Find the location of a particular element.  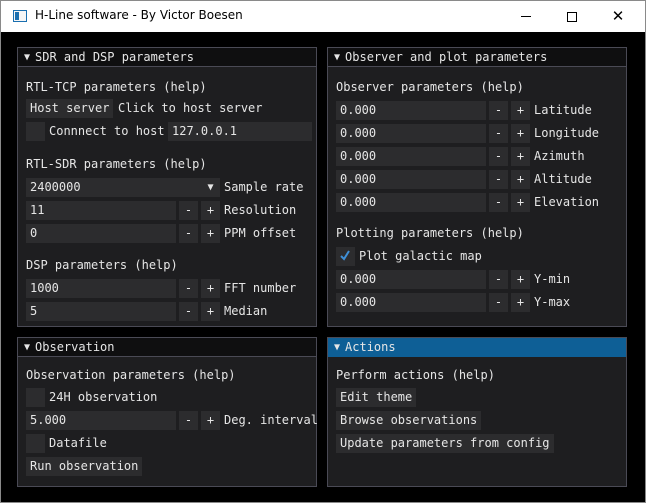

longitude-label: Longitude is located at coordinates (567, 133).